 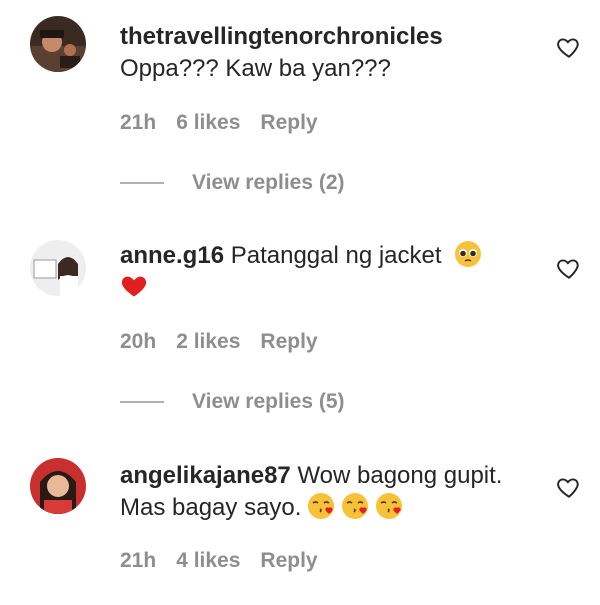 What do you see at coordinates (281, 36) in the screenshot?
I see `comment-username: thetravellingtenorchronicles` at bounding box center [281, 36].